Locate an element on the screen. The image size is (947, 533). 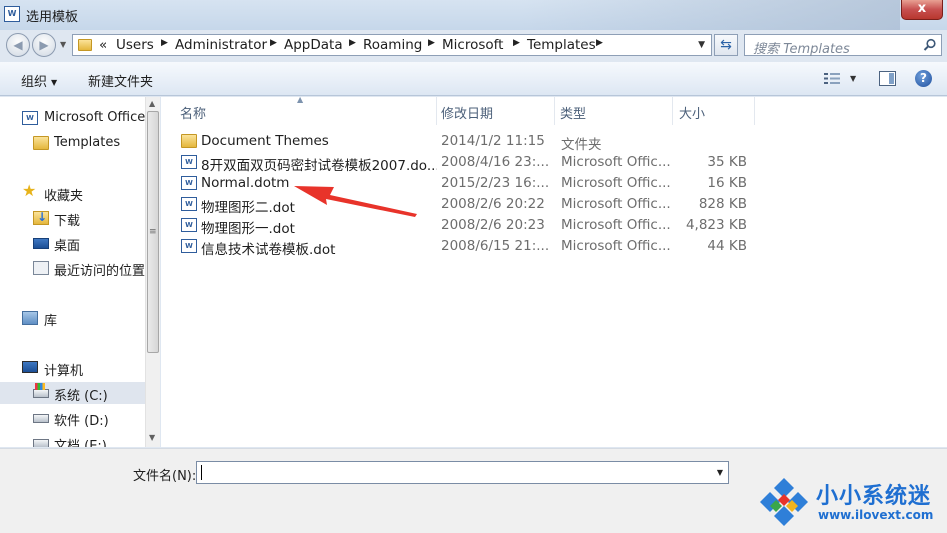
nav-item-drive-d: 软件 (D:) is located at coordinates (73, 418).